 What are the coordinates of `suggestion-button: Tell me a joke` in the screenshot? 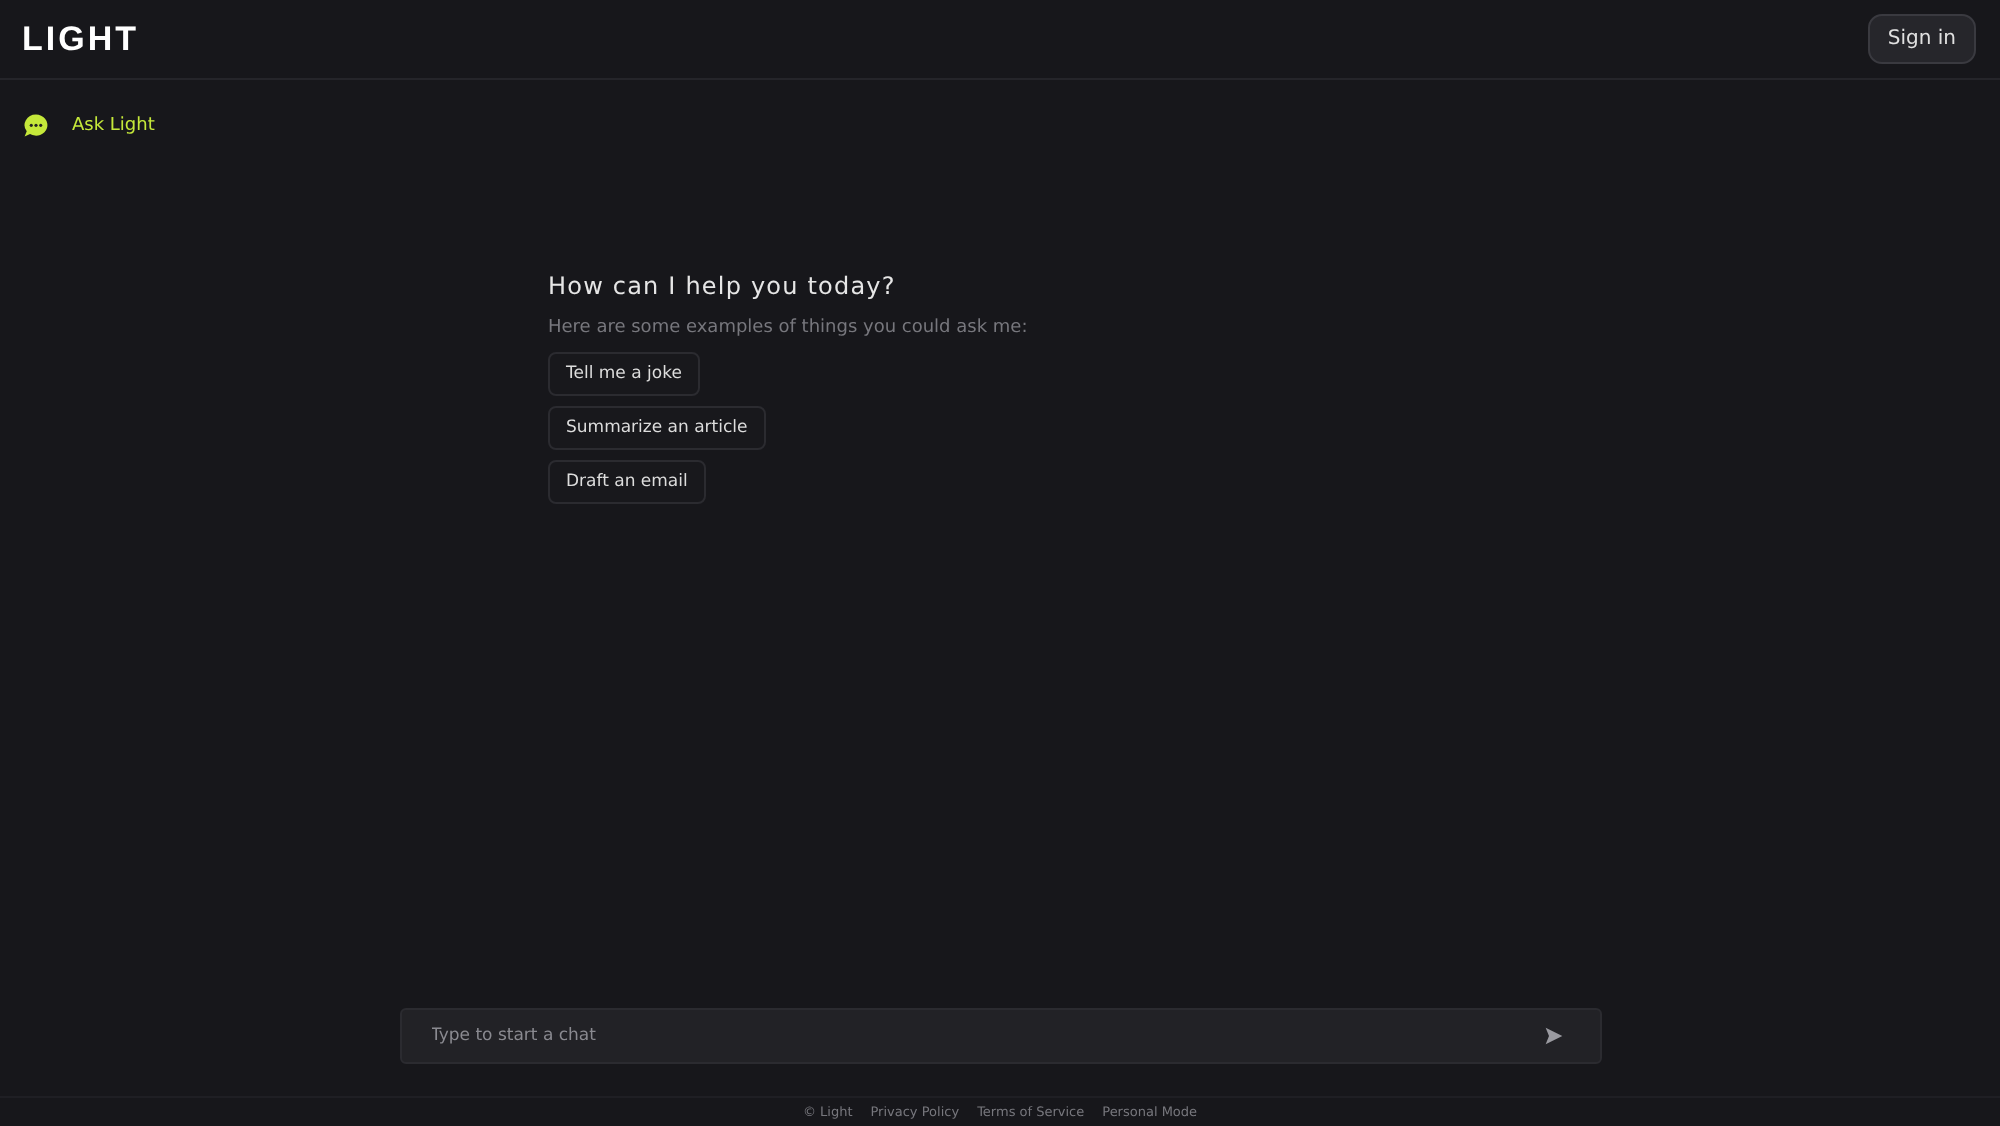 It's located at (624, 374).